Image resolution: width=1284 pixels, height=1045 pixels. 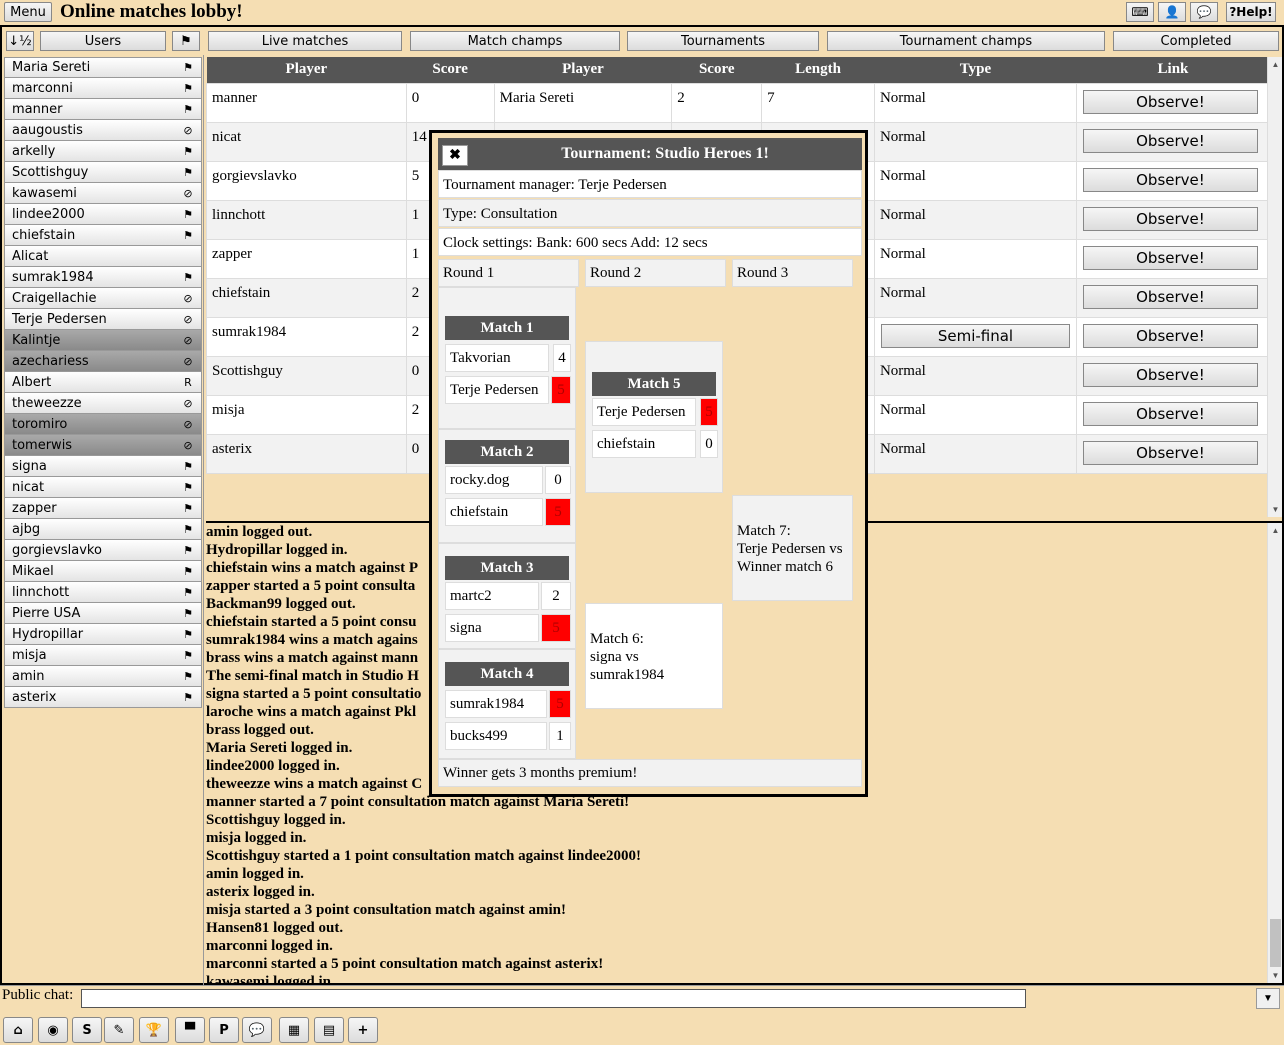 What do you see at coordinates (103, 571) in the screenshot?
I see `user-item: Mikael ⚑` at bounding box center [103, 571].